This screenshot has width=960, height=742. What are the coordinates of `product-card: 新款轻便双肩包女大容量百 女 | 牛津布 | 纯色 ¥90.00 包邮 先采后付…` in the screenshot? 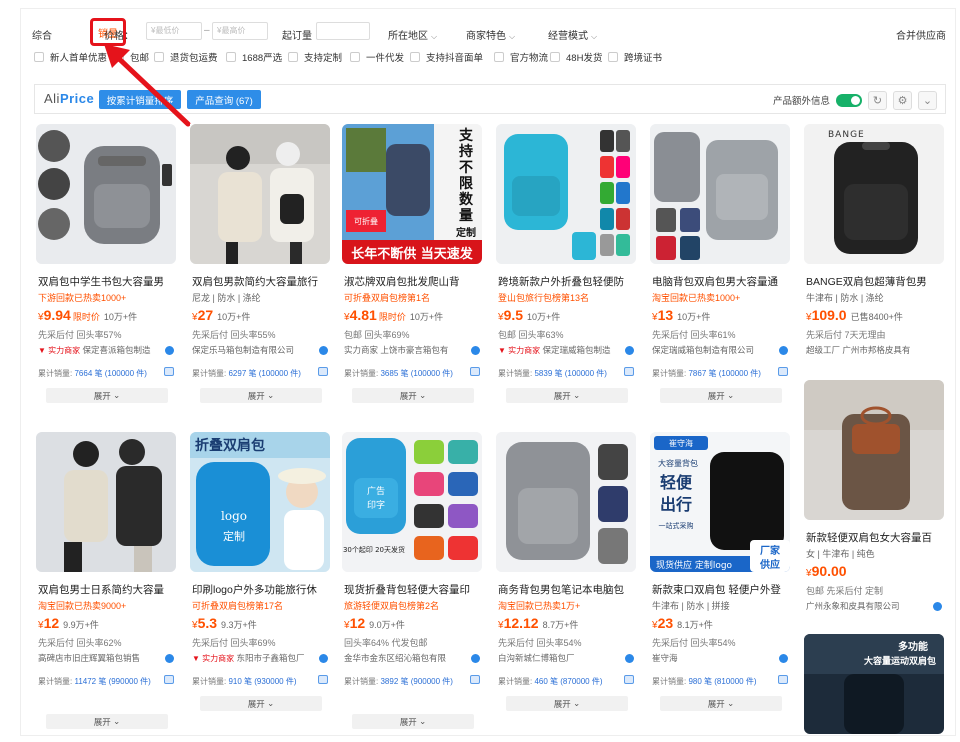 It's located at (874, 500).